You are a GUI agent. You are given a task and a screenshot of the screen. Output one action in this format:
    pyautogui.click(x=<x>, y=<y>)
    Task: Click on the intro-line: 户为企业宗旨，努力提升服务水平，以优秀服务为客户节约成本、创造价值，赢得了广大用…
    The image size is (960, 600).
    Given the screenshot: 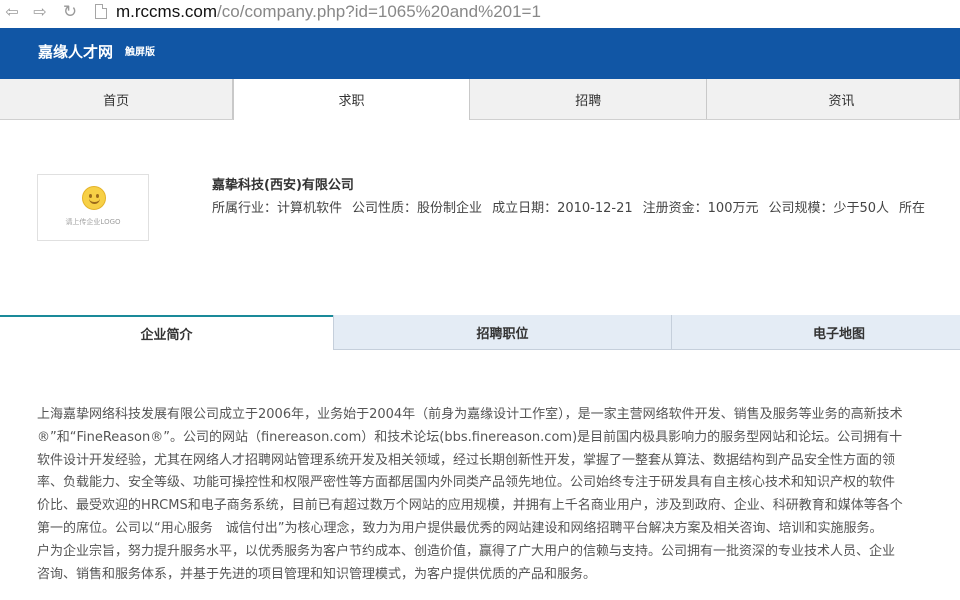 What is the action you would take?
    pyautogui.click(x=466, y=551)
    